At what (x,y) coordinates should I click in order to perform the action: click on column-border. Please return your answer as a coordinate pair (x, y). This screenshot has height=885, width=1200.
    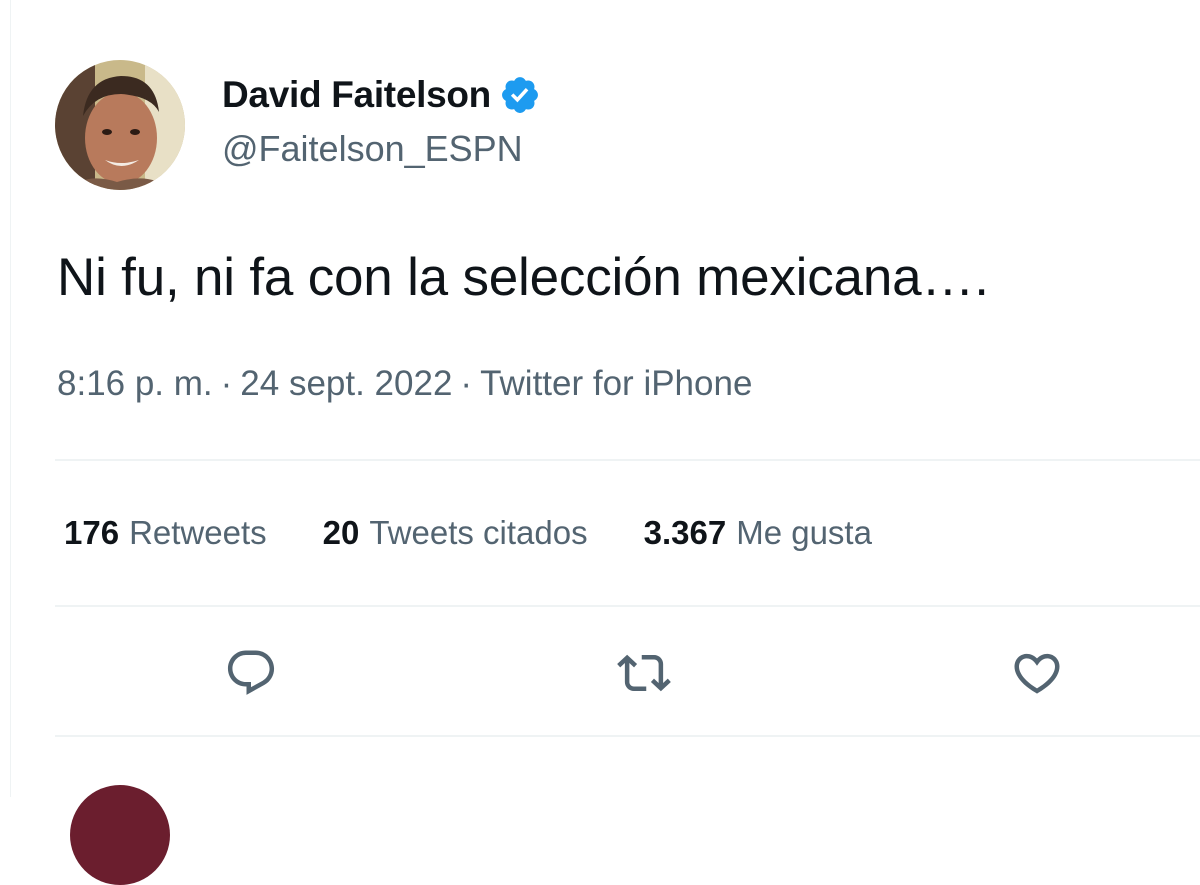
    Looking at the image, I should click on (10, 398).